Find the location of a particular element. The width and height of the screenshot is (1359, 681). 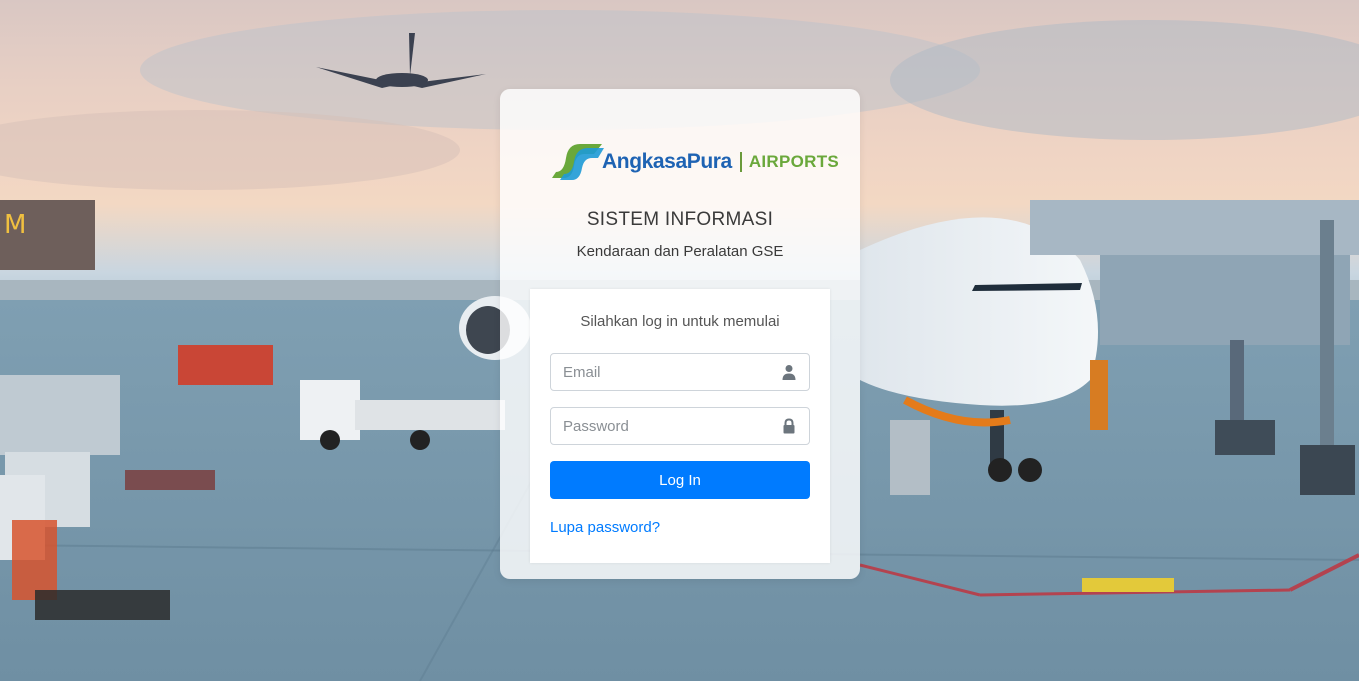

password-input is located at coordinates (661, 426).